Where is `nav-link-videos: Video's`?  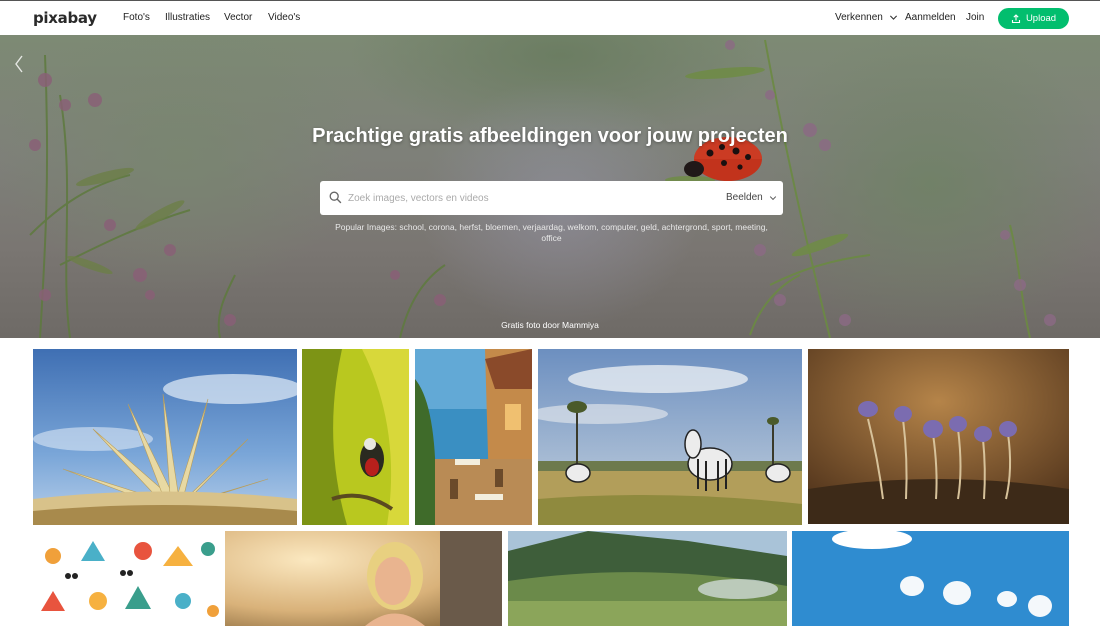 nav-link-videos: Video's is located at coordinates (284, 17).